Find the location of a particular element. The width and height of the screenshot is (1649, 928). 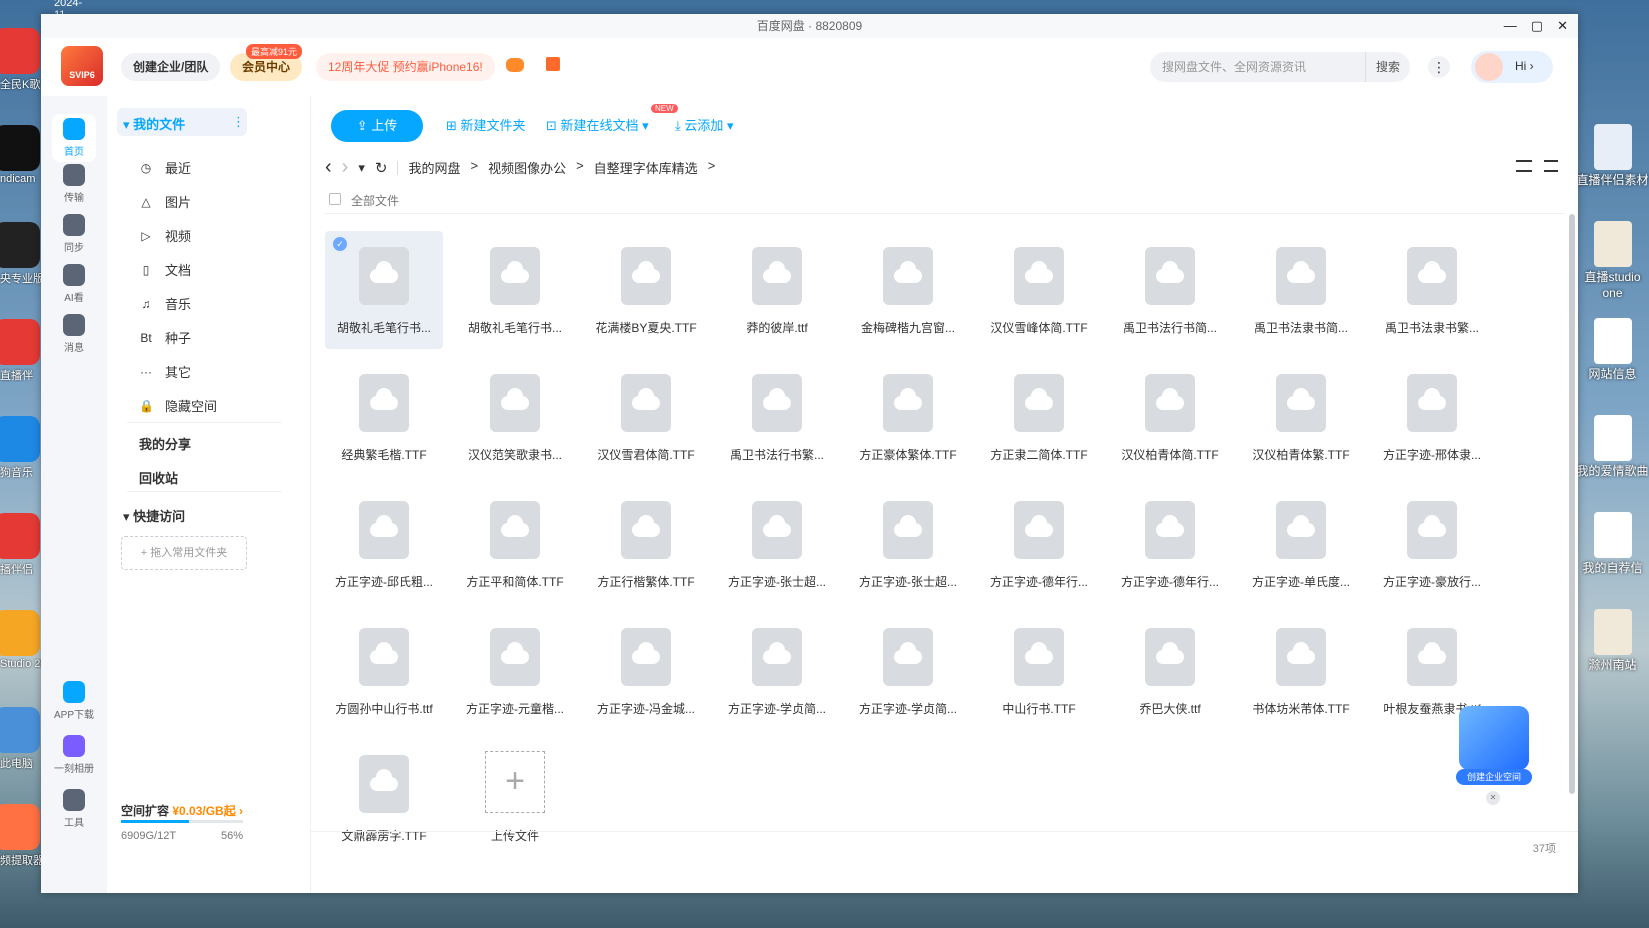

svip-logo: SVIP6 is located at coordinates (82, 66).